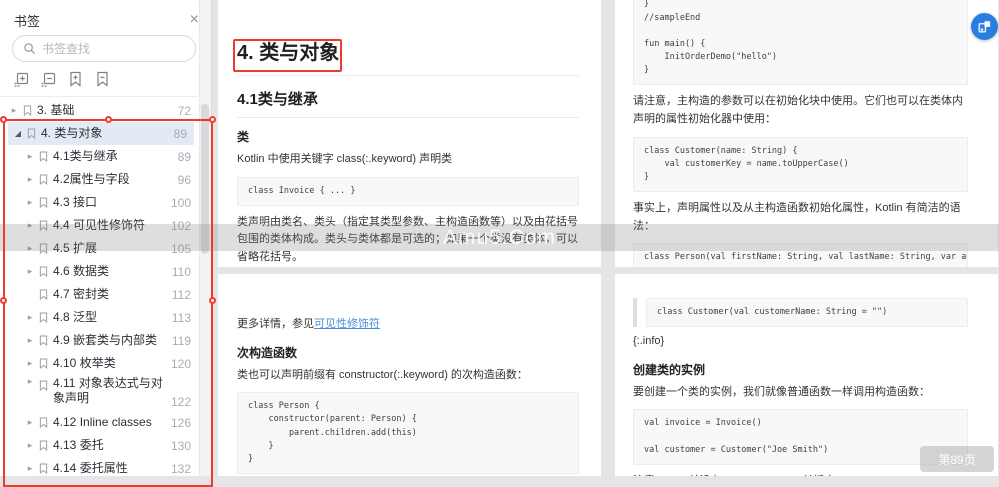 This screenshot has width=999, height=487. What do you see at coordinates (267, 352) in the screenshot?
I see `subsection-heading: 次构造函数` at bounding box center [267, 352].